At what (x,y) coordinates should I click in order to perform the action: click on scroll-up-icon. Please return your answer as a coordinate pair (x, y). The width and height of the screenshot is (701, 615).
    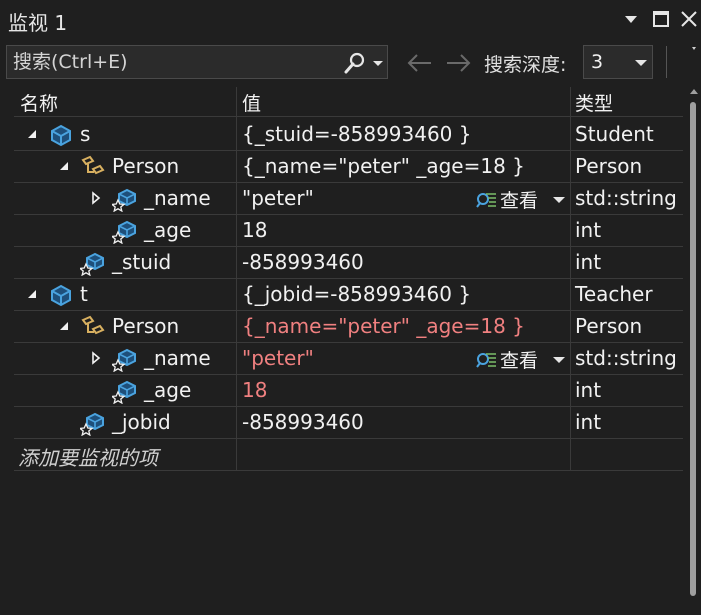
    Looking at the image, I should click on (694, 91).